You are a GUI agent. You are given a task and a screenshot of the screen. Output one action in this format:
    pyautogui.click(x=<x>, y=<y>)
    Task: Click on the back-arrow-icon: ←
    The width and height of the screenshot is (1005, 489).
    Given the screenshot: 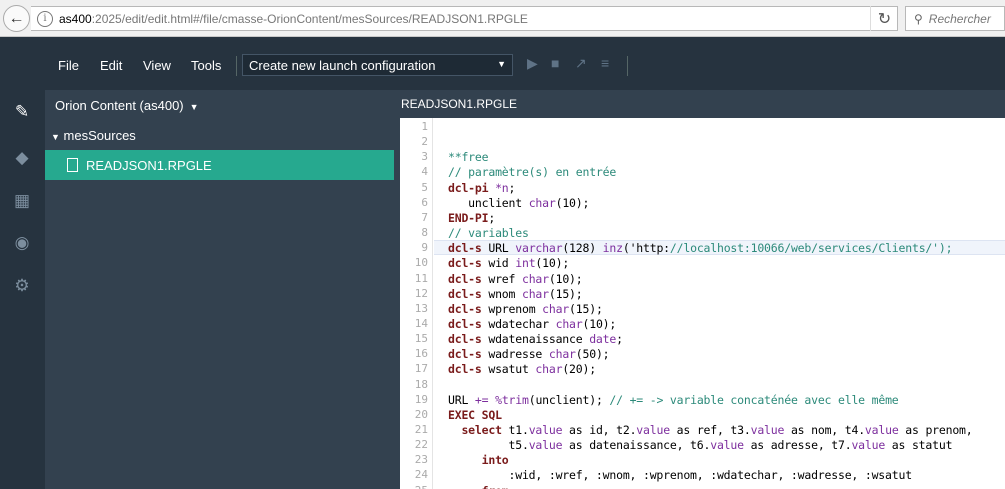 What is the action you would take?
    pyautogui.click(x=16, y=18)
    